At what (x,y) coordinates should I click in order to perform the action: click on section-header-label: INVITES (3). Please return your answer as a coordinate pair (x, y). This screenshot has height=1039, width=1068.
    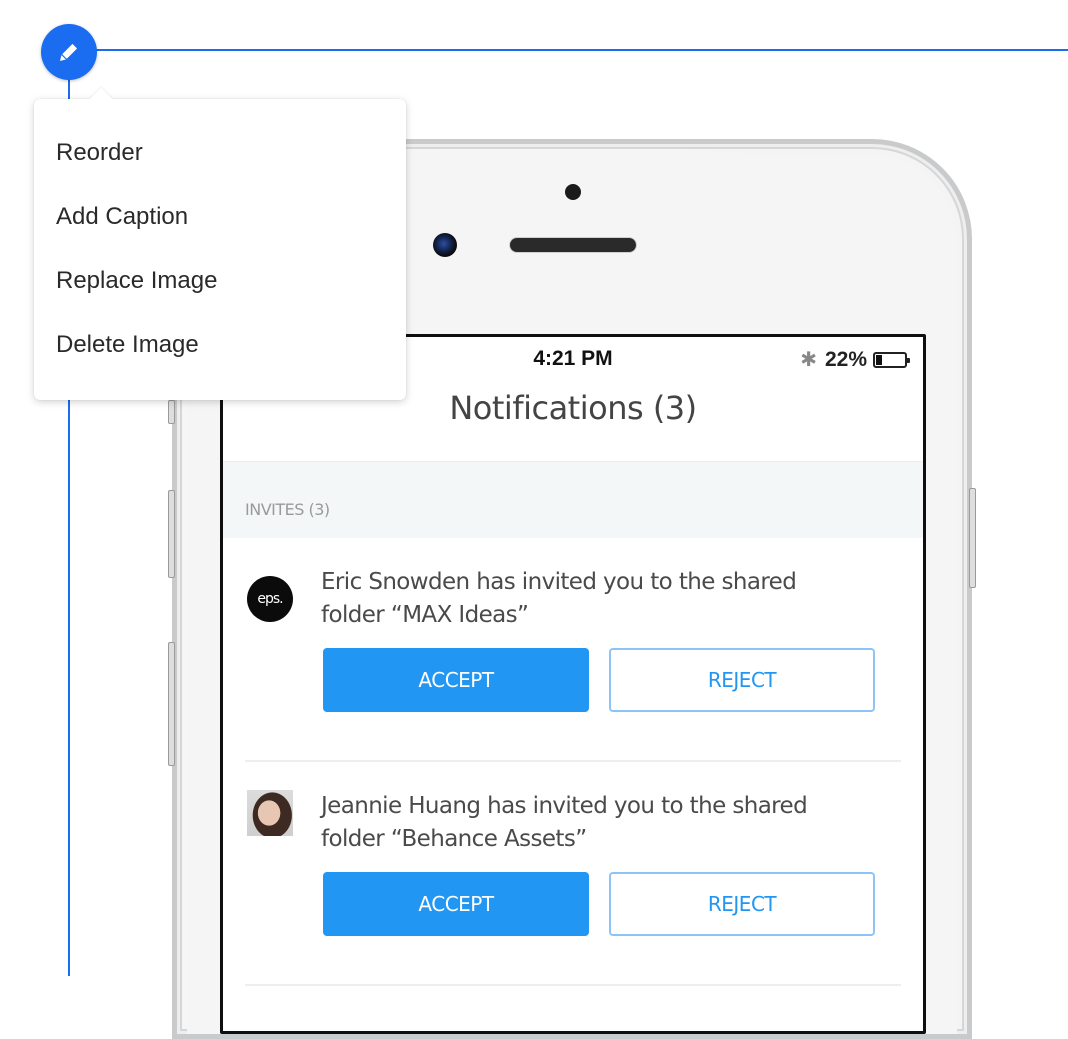
    Looking at the image, I should click on (287, 509).